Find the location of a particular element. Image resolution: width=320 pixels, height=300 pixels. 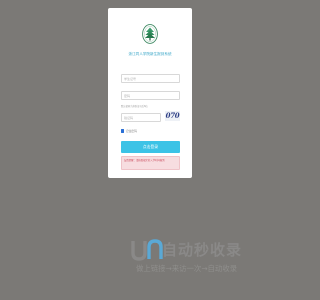

remember-password-checkbox: 记住密码 is located at coordinates (129, 131).